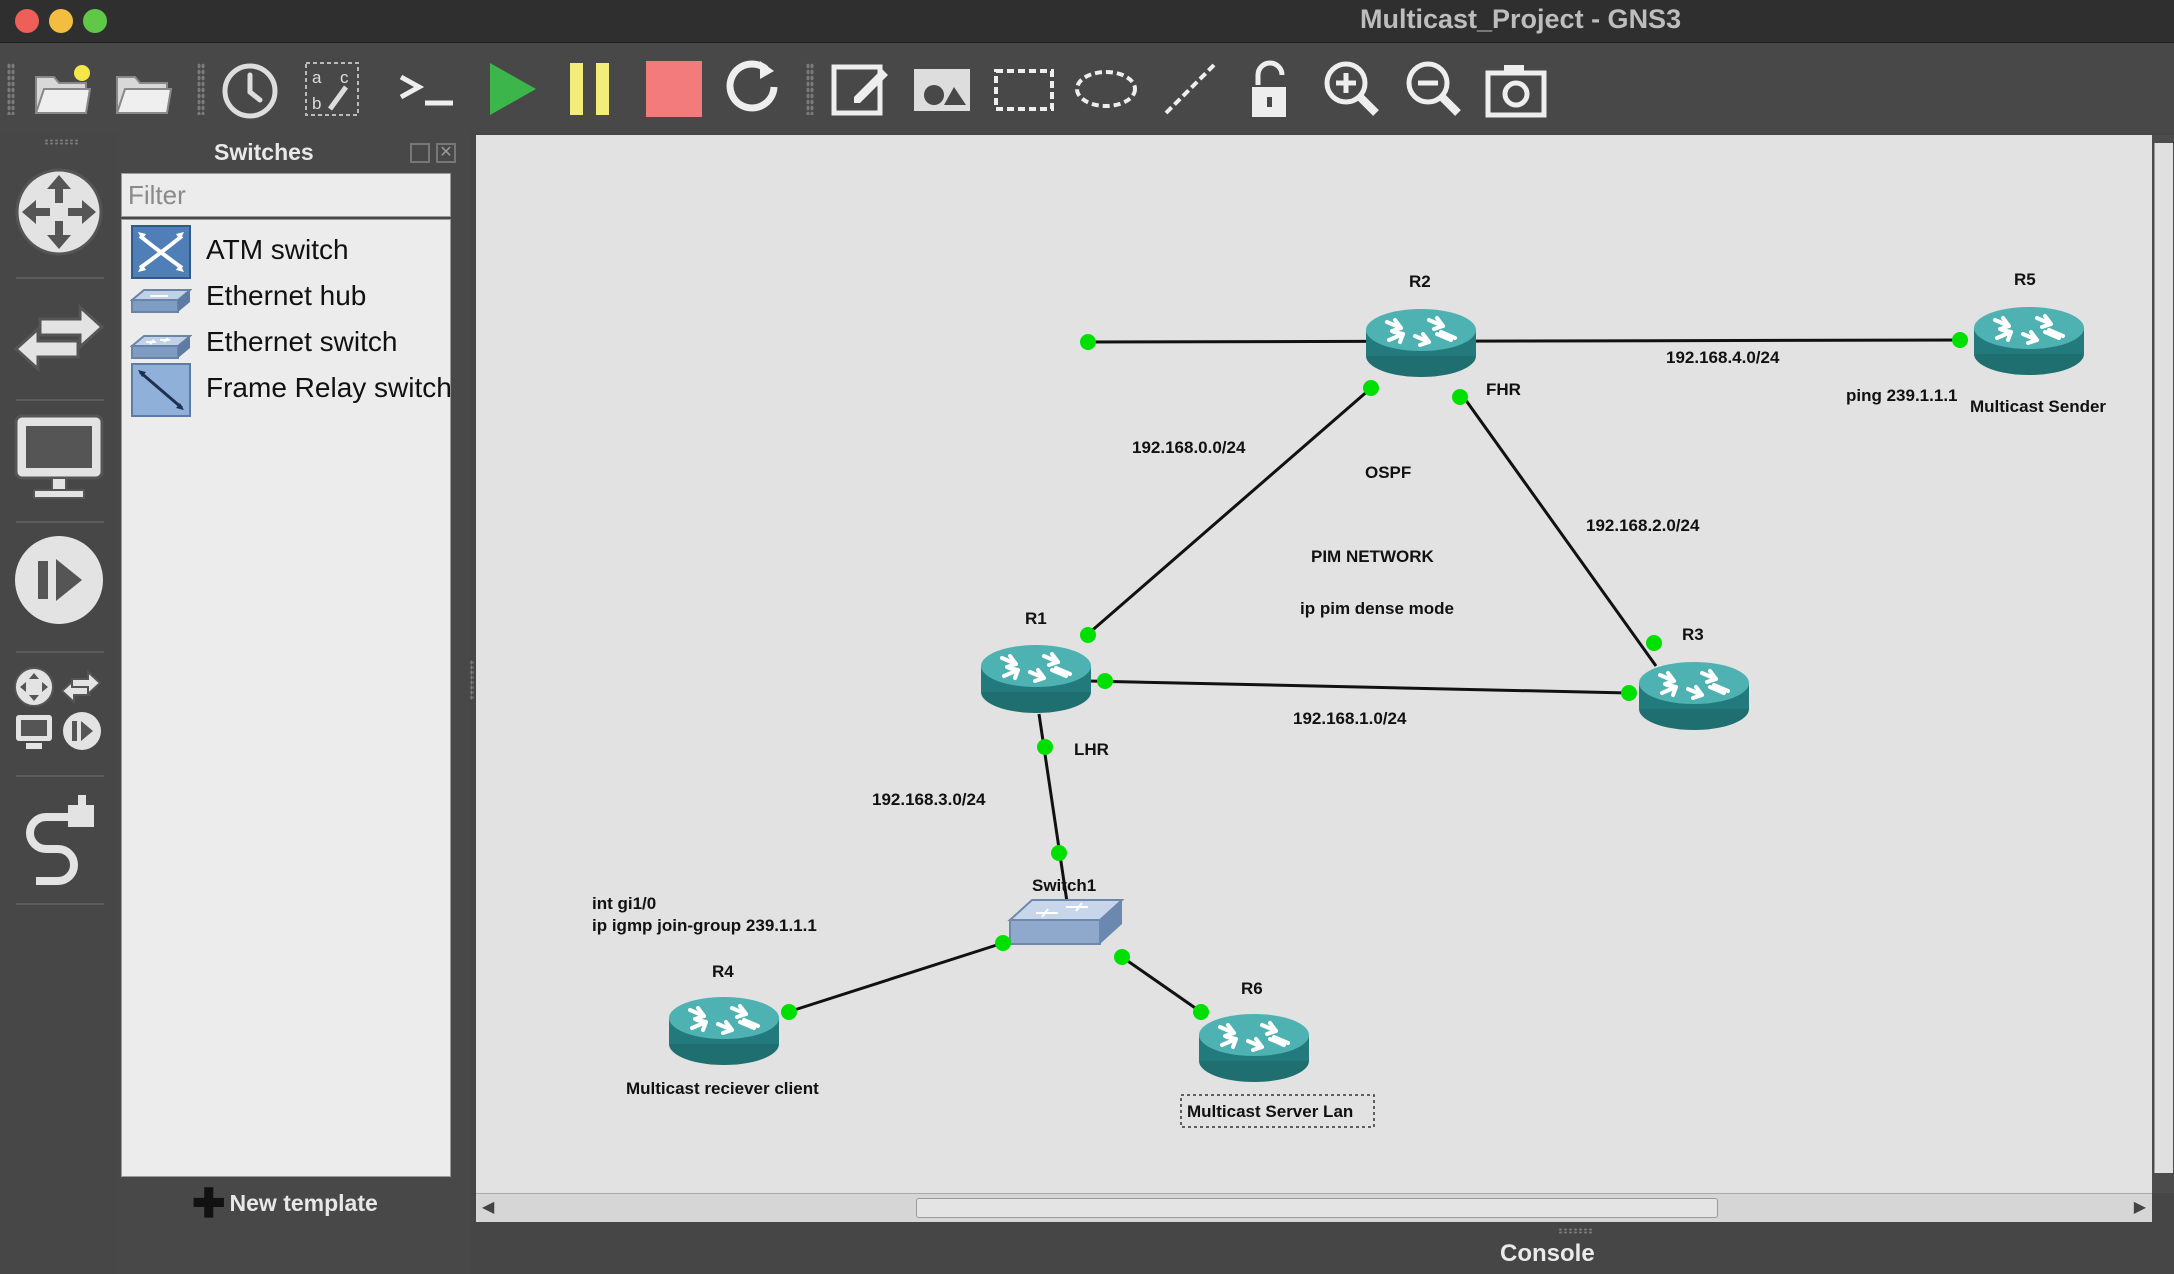 This screenshot has height=1274, width=2174. Describe the element at coordinates (722, 1030) in the screenshot. I see `router-r4: R4 Multicast reciever client` at that location.